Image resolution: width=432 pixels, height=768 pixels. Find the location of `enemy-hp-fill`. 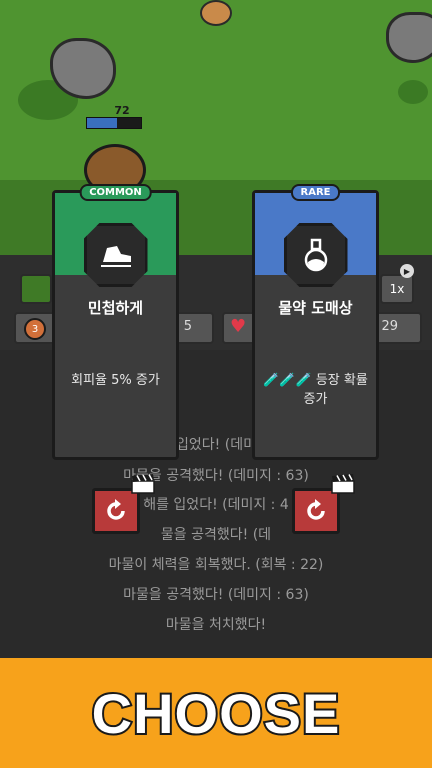

enemy-hp-fill is located at coordinates (102, 123).